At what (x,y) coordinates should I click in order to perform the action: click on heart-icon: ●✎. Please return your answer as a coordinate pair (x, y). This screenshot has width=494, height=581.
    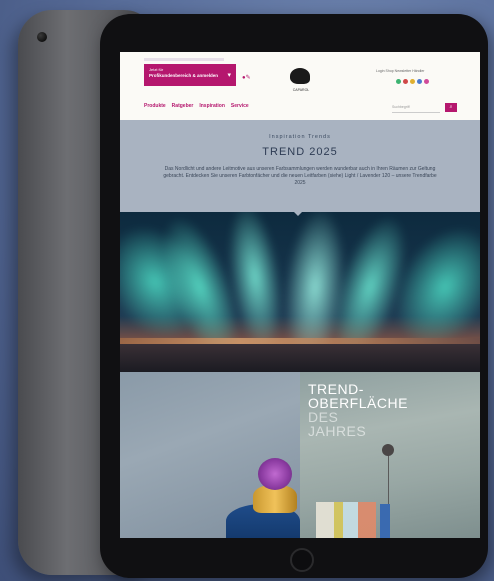
    Looking at the image, I should click on (246, 77).